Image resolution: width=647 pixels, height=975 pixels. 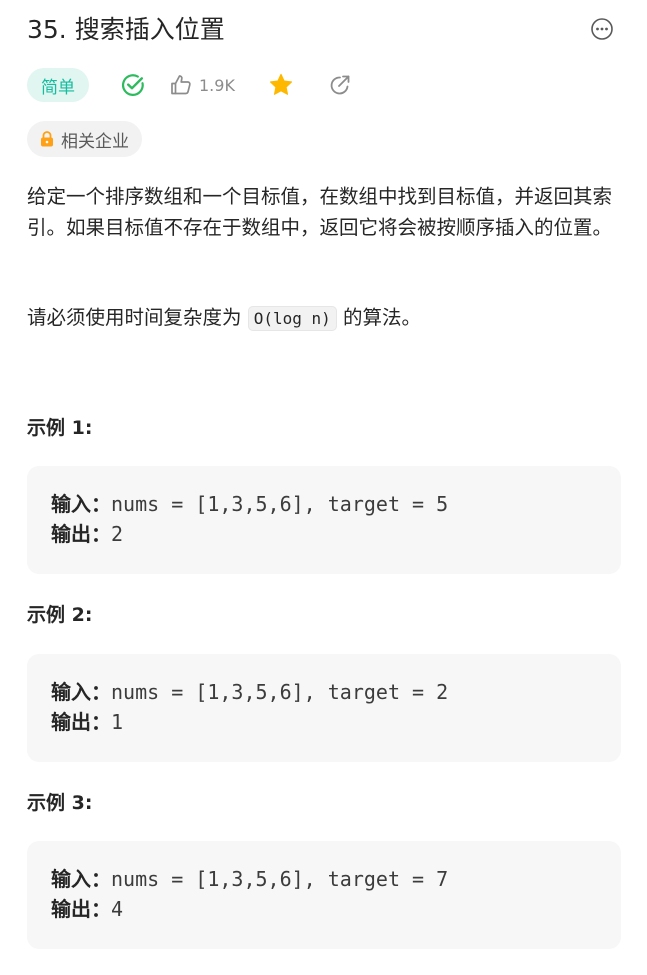 What do you see at coordinates (217, 85) in the screenshot?
I see `like-count: 1.9K` at bounding box center [217, 85].